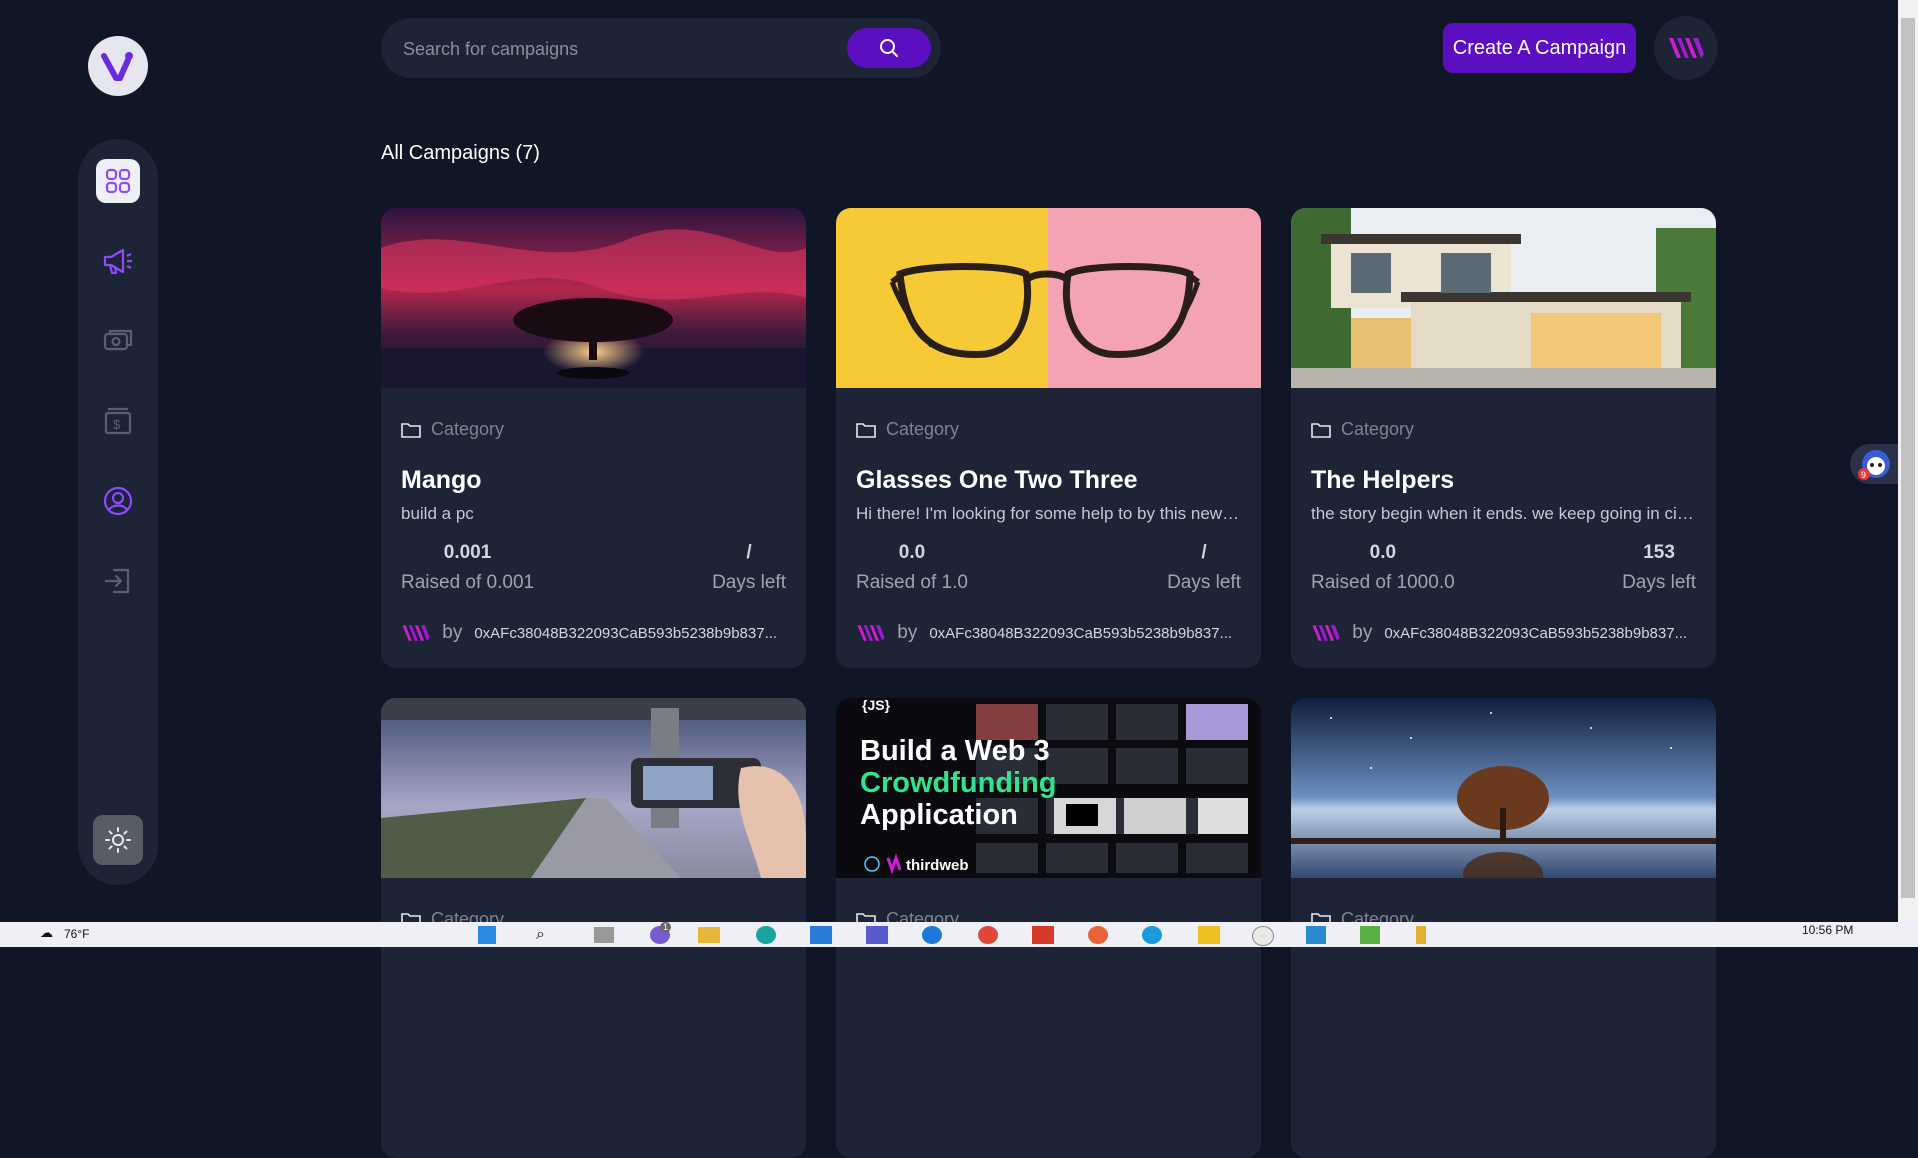 The width and height of the screenshot is (1918, 1158). I want to click on app-logo, so click(118, 66).